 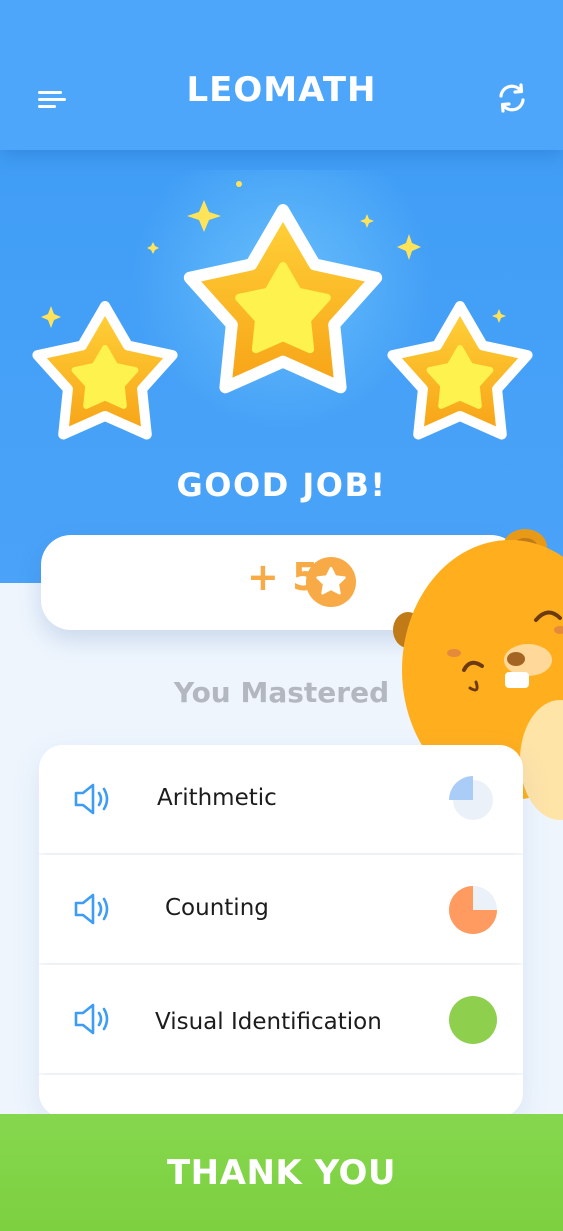 I want to click on star-coin-icon, so click(x=331, y=582).